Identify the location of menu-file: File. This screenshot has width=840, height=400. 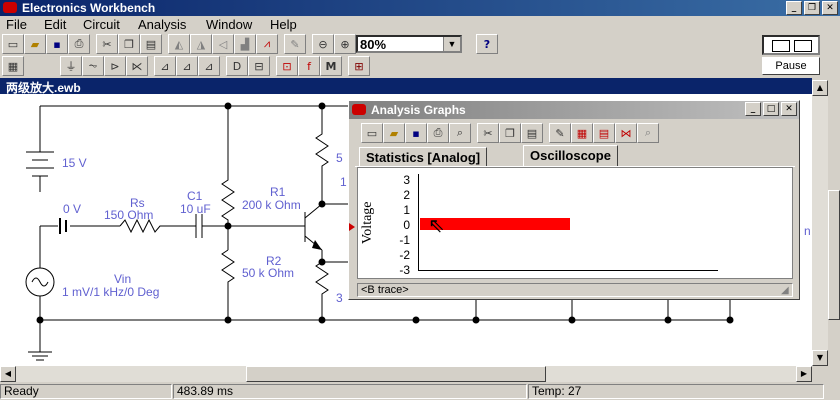
(16, 24).